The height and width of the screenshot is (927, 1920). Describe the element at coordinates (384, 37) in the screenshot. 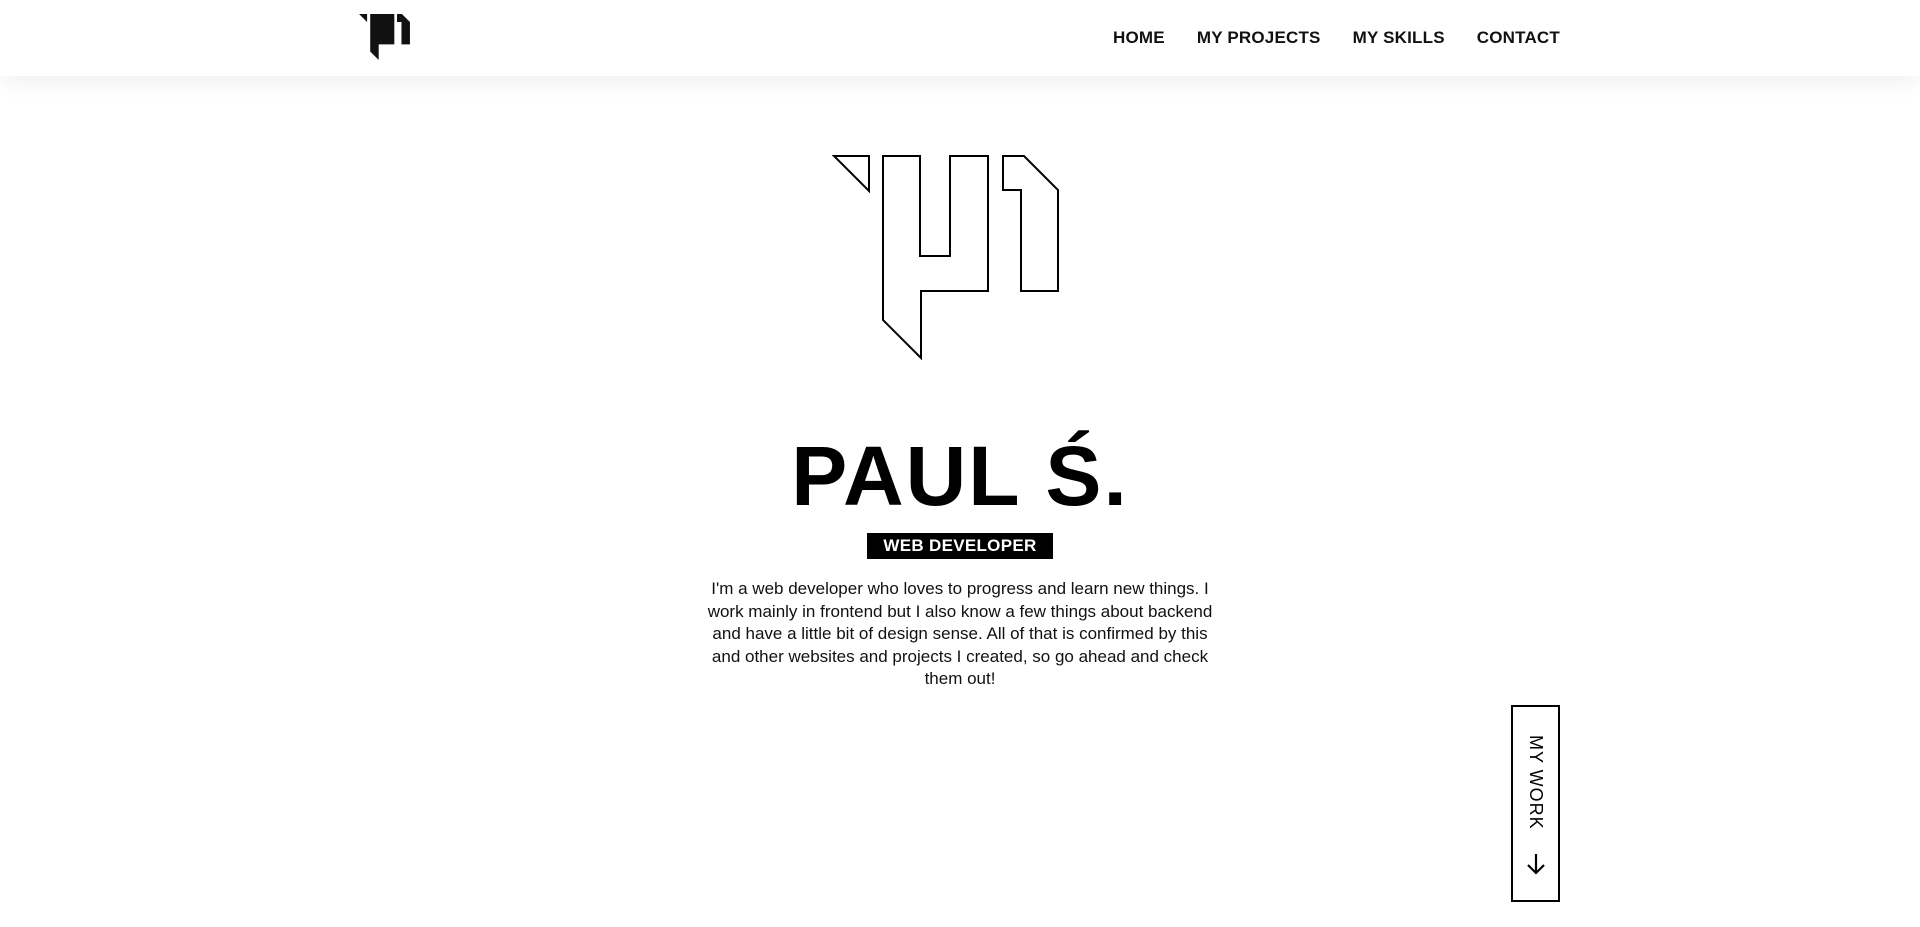

I see `logo-icon` at that location.